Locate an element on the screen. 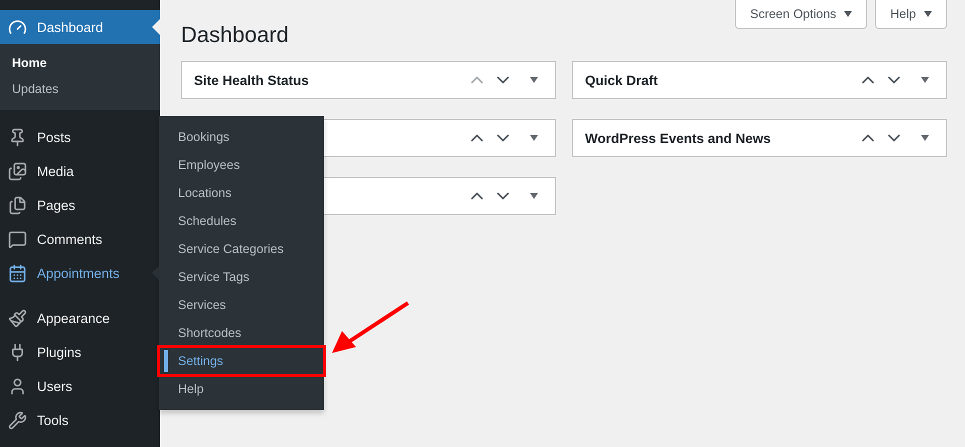 The height and width of the screenshot is (447, 965). page-title: Dashboard is located at coordinates (235, 35).